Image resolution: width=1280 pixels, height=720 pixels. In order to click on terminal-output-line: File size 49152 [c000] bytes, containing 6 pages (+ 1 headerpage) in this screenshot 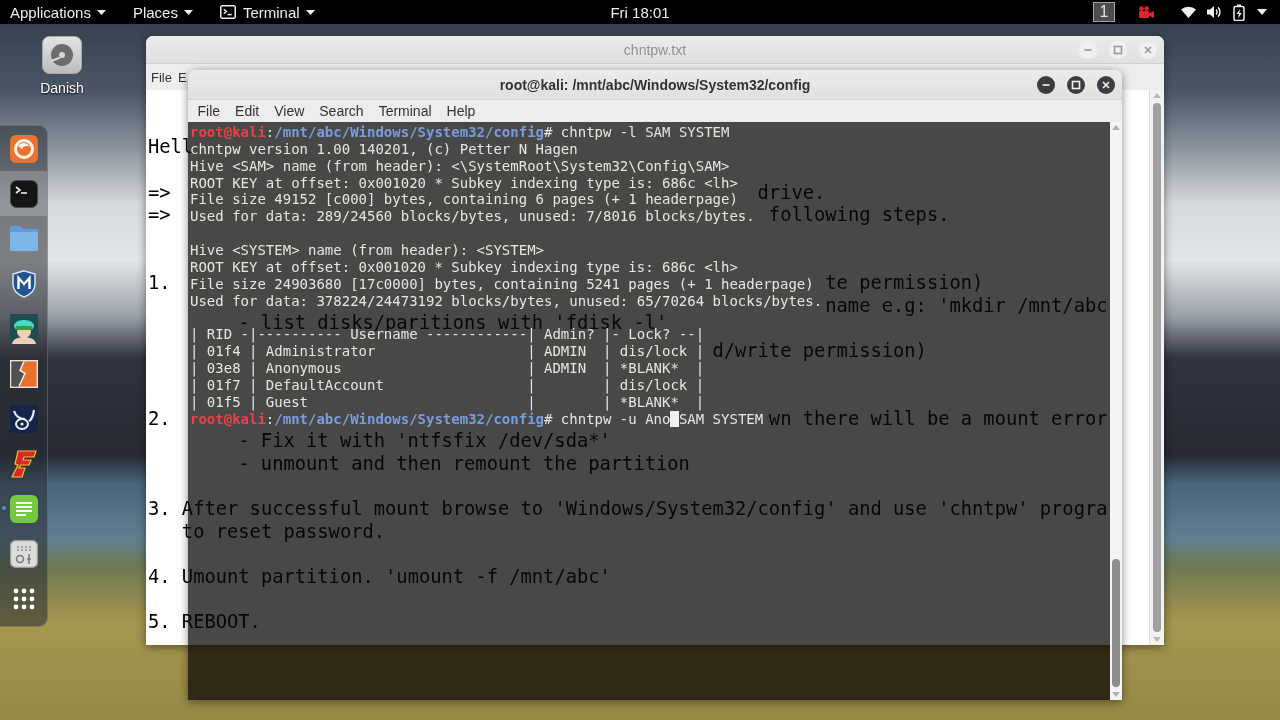, I will do `click(464, 199)`.